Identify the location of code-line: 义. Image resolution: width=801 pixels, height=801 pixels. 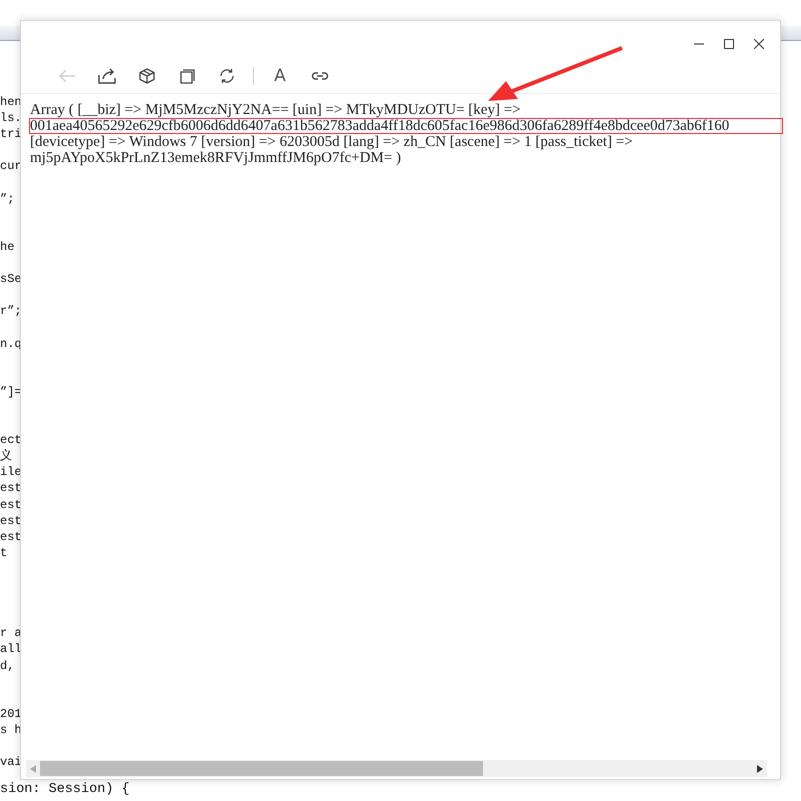
(6, 456).